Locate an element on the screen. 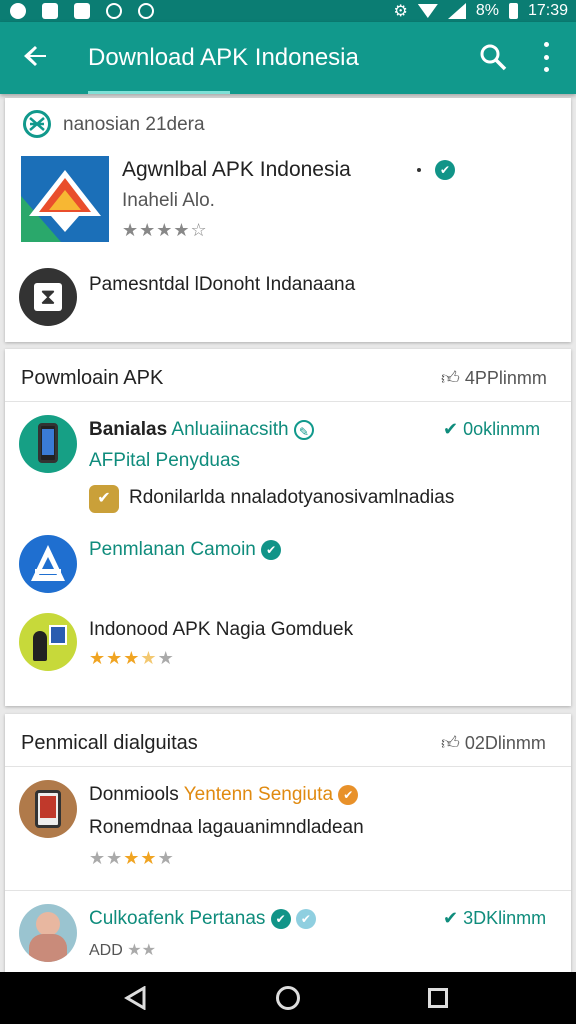  app-name: Culkoafenk Pertanas is located at coordinates (177, 918).